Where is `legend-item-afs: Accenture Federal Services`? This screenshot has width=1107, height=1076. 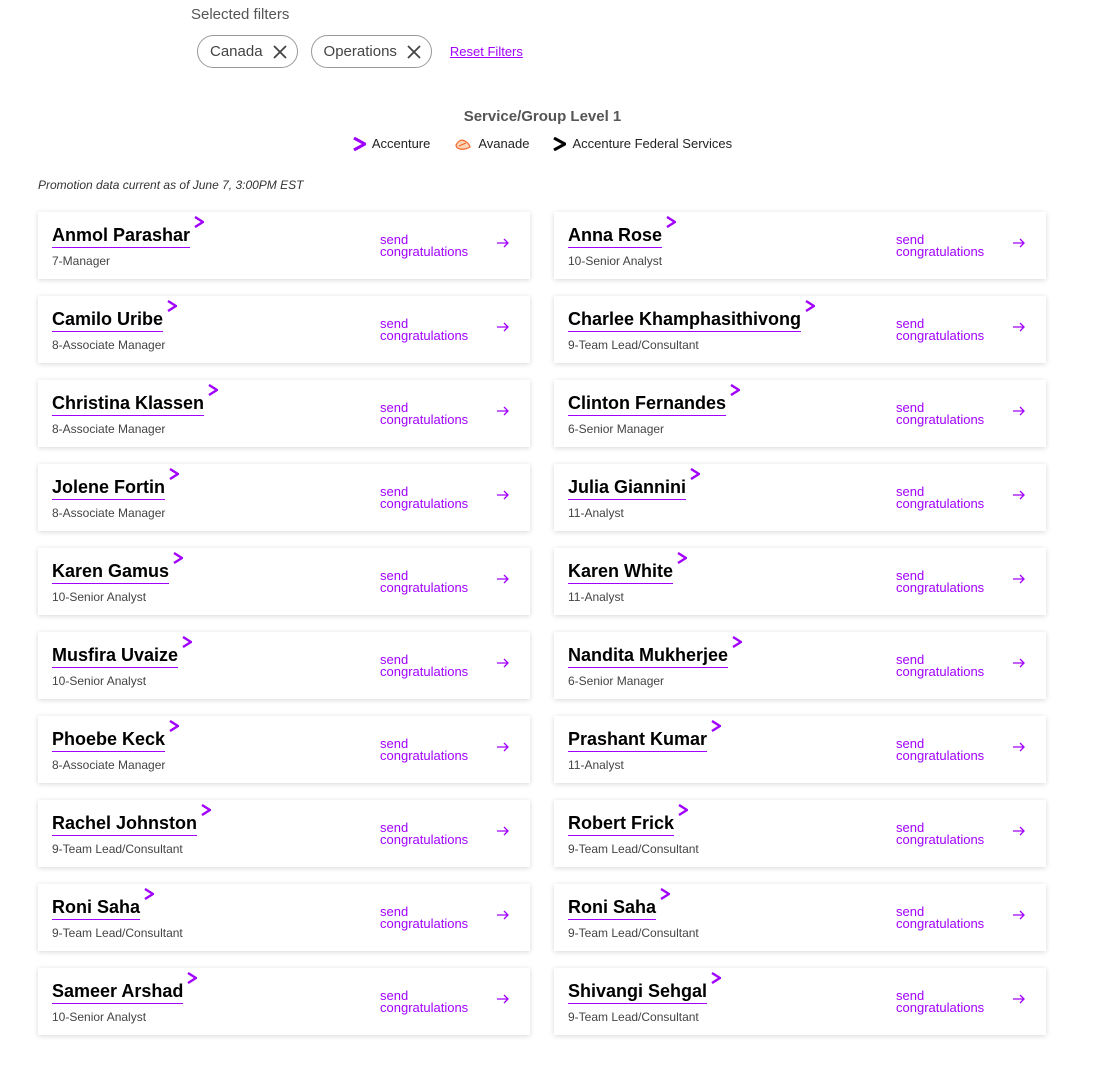
legend-item-afs: Accenture Federal Services is located at coordinates (642, 143).